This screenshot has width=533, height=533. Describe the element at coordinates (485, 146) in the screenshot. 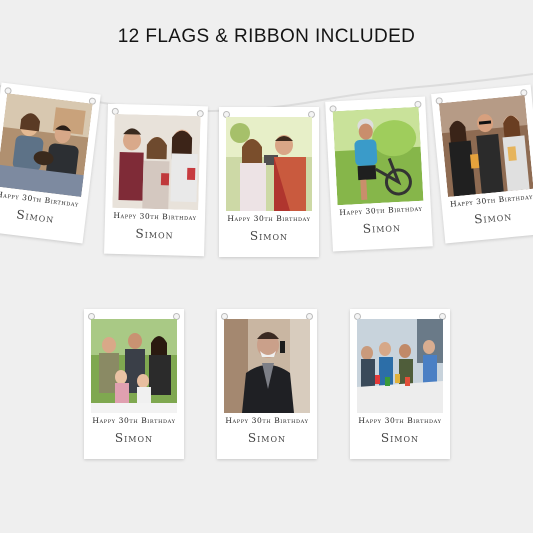

I see `photo-friends-toasting` at that location.